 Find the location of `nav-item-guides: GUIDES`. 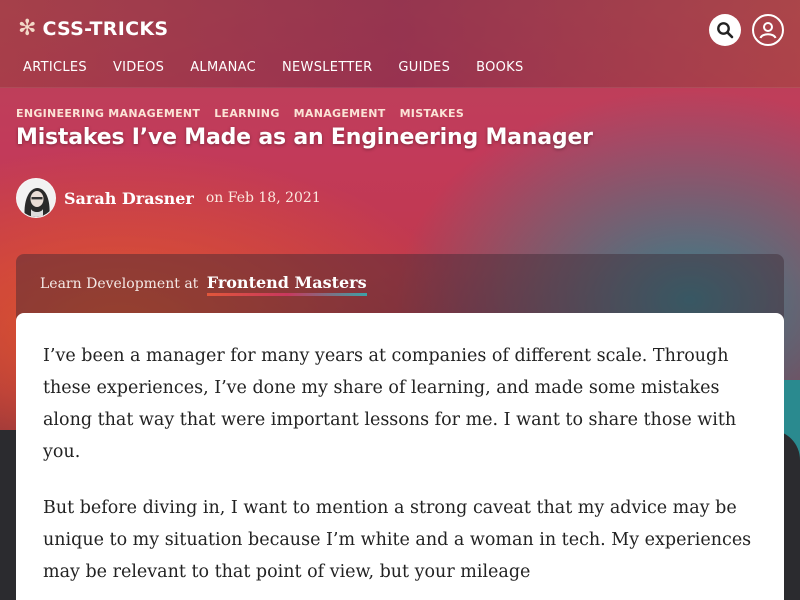

nav-item-guides: GUIDES is located at coordinates (424, 67).